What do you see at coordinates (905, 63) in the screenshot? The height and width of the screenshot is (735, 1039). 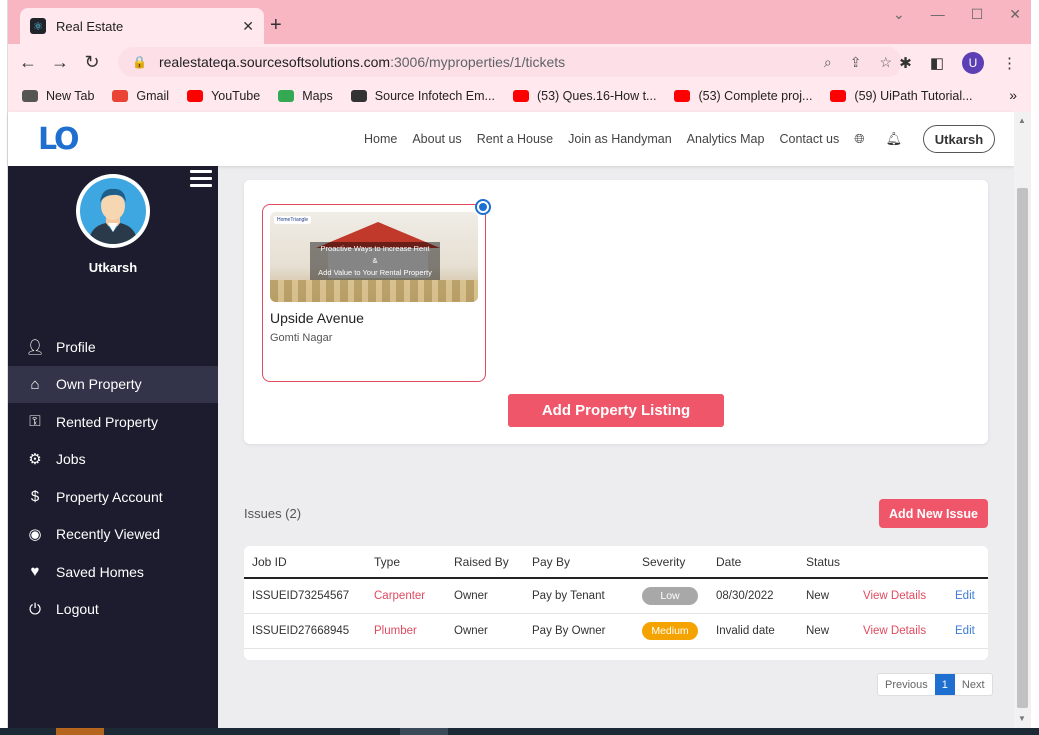 I see `extensions-icon: ✱` at bounding box center [905, 63].